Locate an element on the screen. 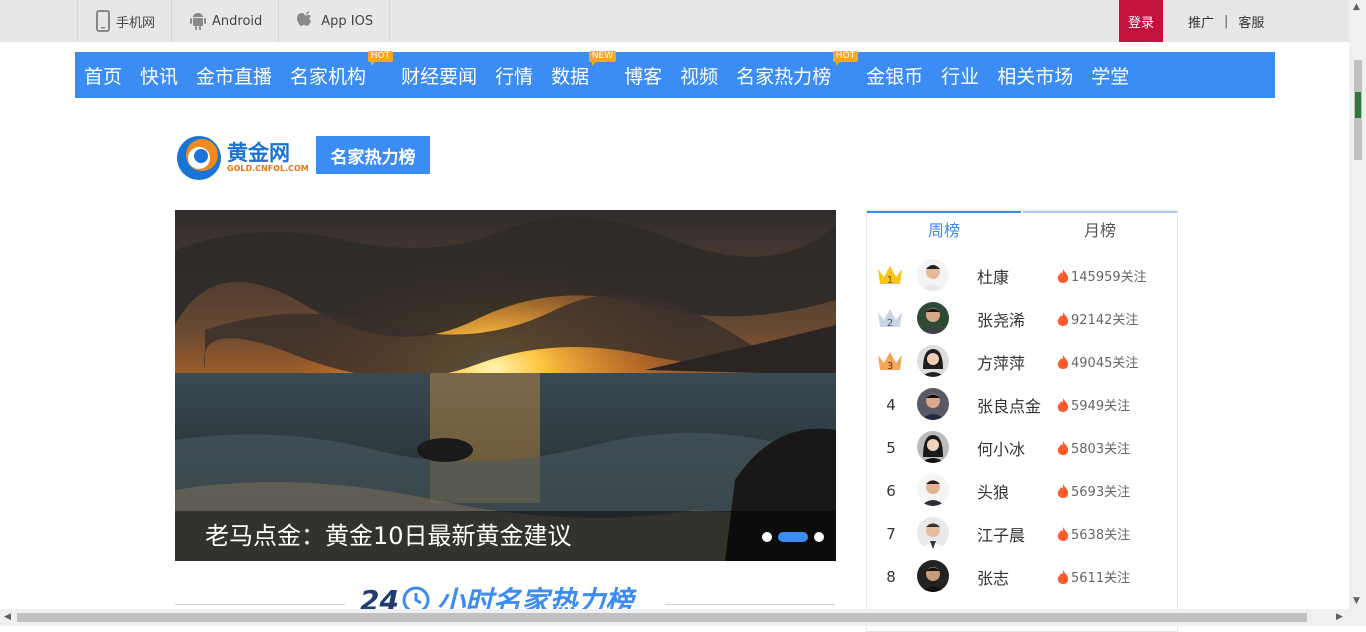 The height and width of the screenshot is (632, 1366). service-link: 客服 is located at coordinates (1251, 21).